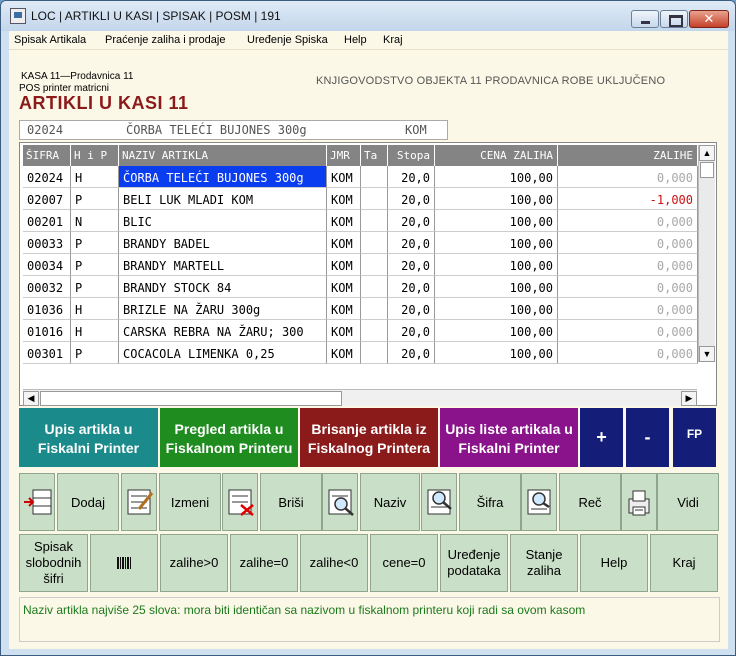 This screenshot has height=656, width=736. I want to click on sifra-button: Šifra, so click(490, 502).